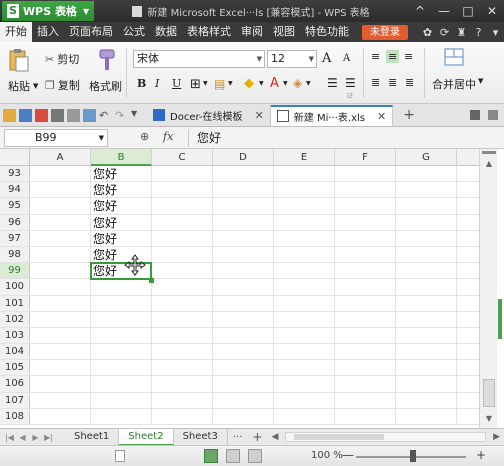 The width and height of the screenshot is (504, 466). Describe the element at coordinates (62, 59) in the screenshot. I see `cut-button: ✂ 剪切` at that location.